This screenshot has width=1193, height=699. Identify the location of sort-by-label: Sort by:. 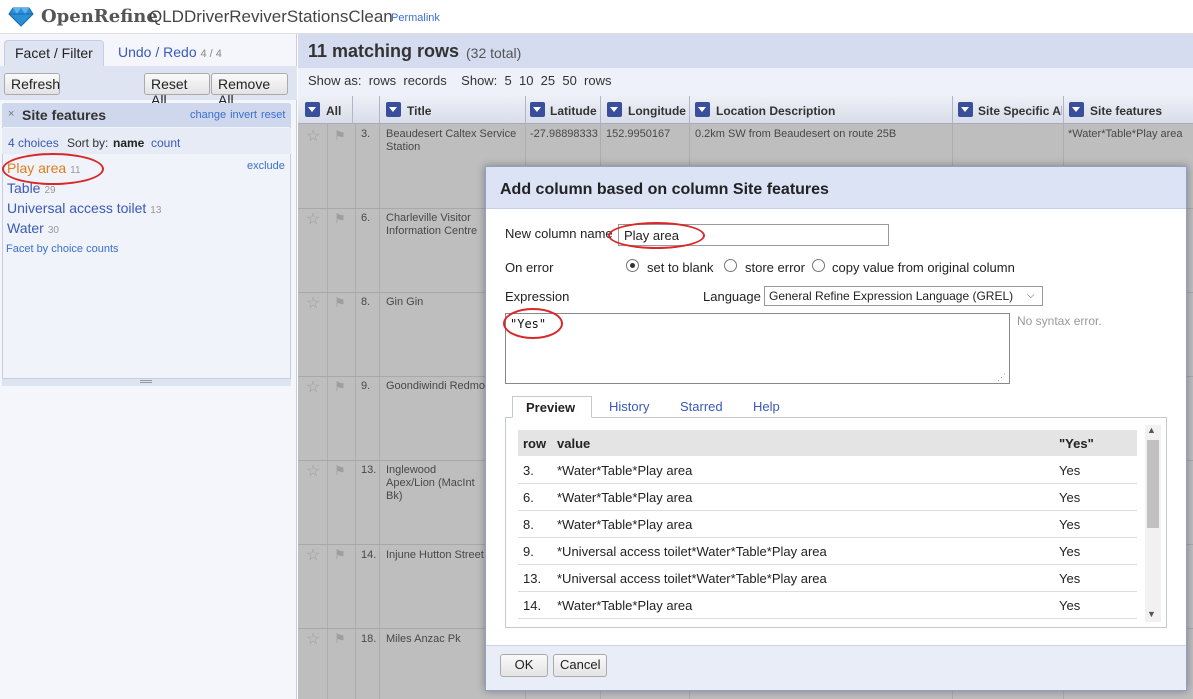
(88, 143).